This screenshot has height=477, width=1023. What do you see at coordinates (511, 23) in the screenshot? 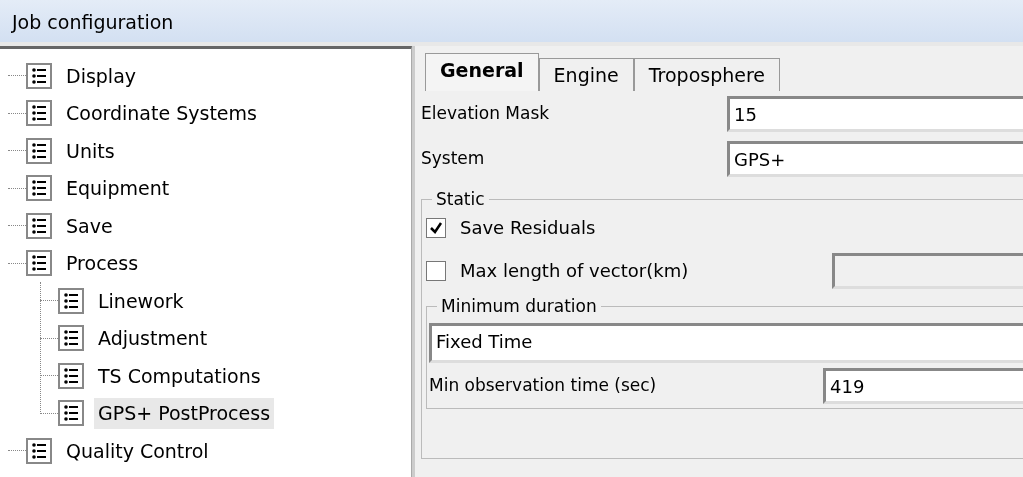
I see `window-title: Job configuration` at bounding box center [511, 23].